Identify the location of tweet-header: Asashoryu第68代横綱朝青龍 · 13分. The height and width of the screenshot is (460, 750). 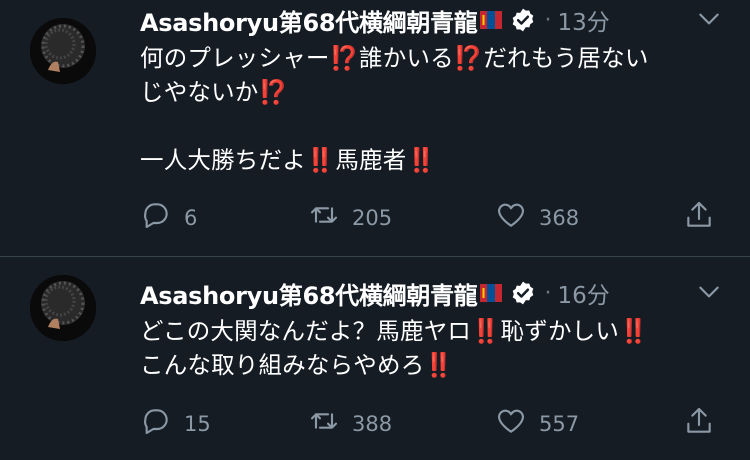
(375, 20).